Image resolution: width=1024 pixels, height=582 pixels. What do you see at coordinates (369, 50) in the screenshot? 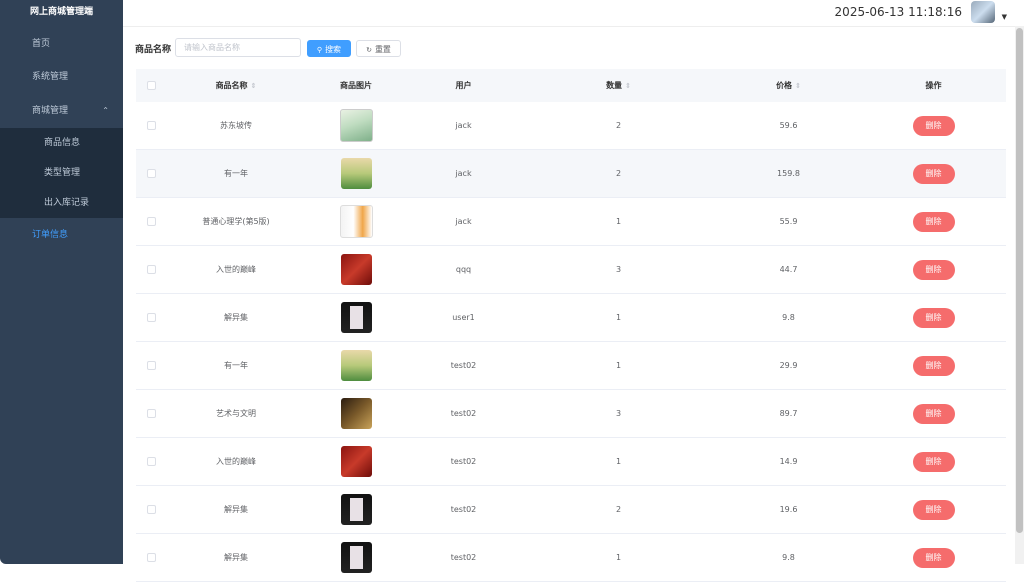
I see `refresh-icon: ↻` at bounding box center [369, 50].